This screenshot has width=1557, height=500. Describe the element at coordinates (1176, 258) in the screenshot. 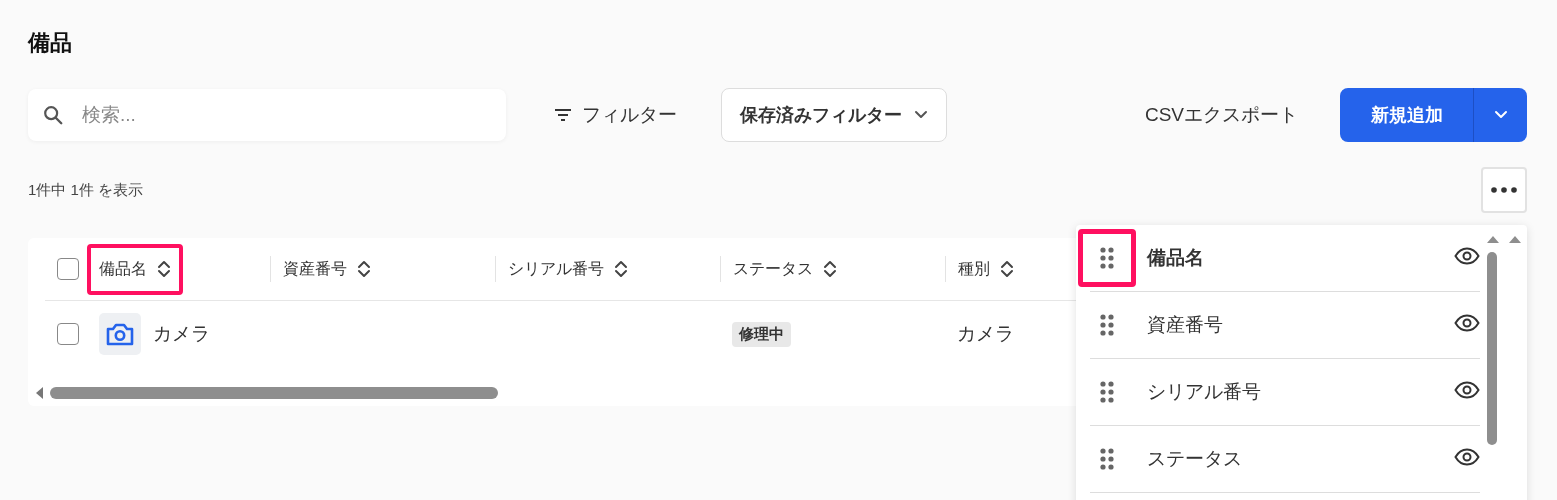

I see `column-name: 備品名` at that location.